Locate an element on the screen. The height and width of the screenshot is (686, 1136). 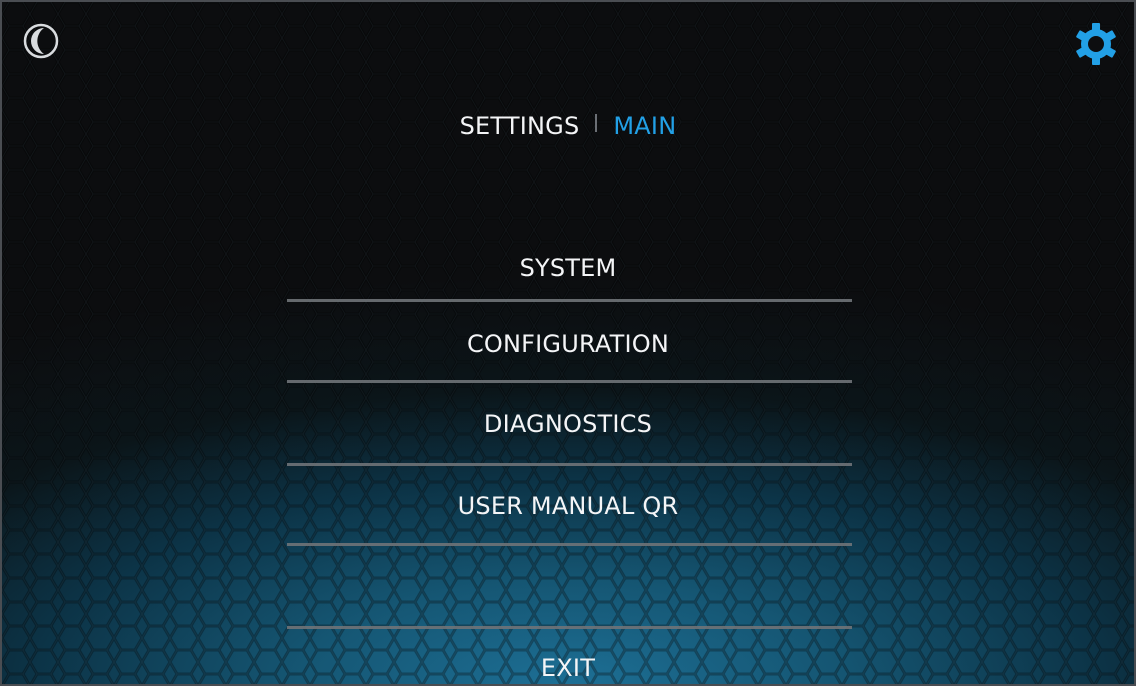
menu-item-configuration: CONFIGURATION is located at coordinates (568, 344).